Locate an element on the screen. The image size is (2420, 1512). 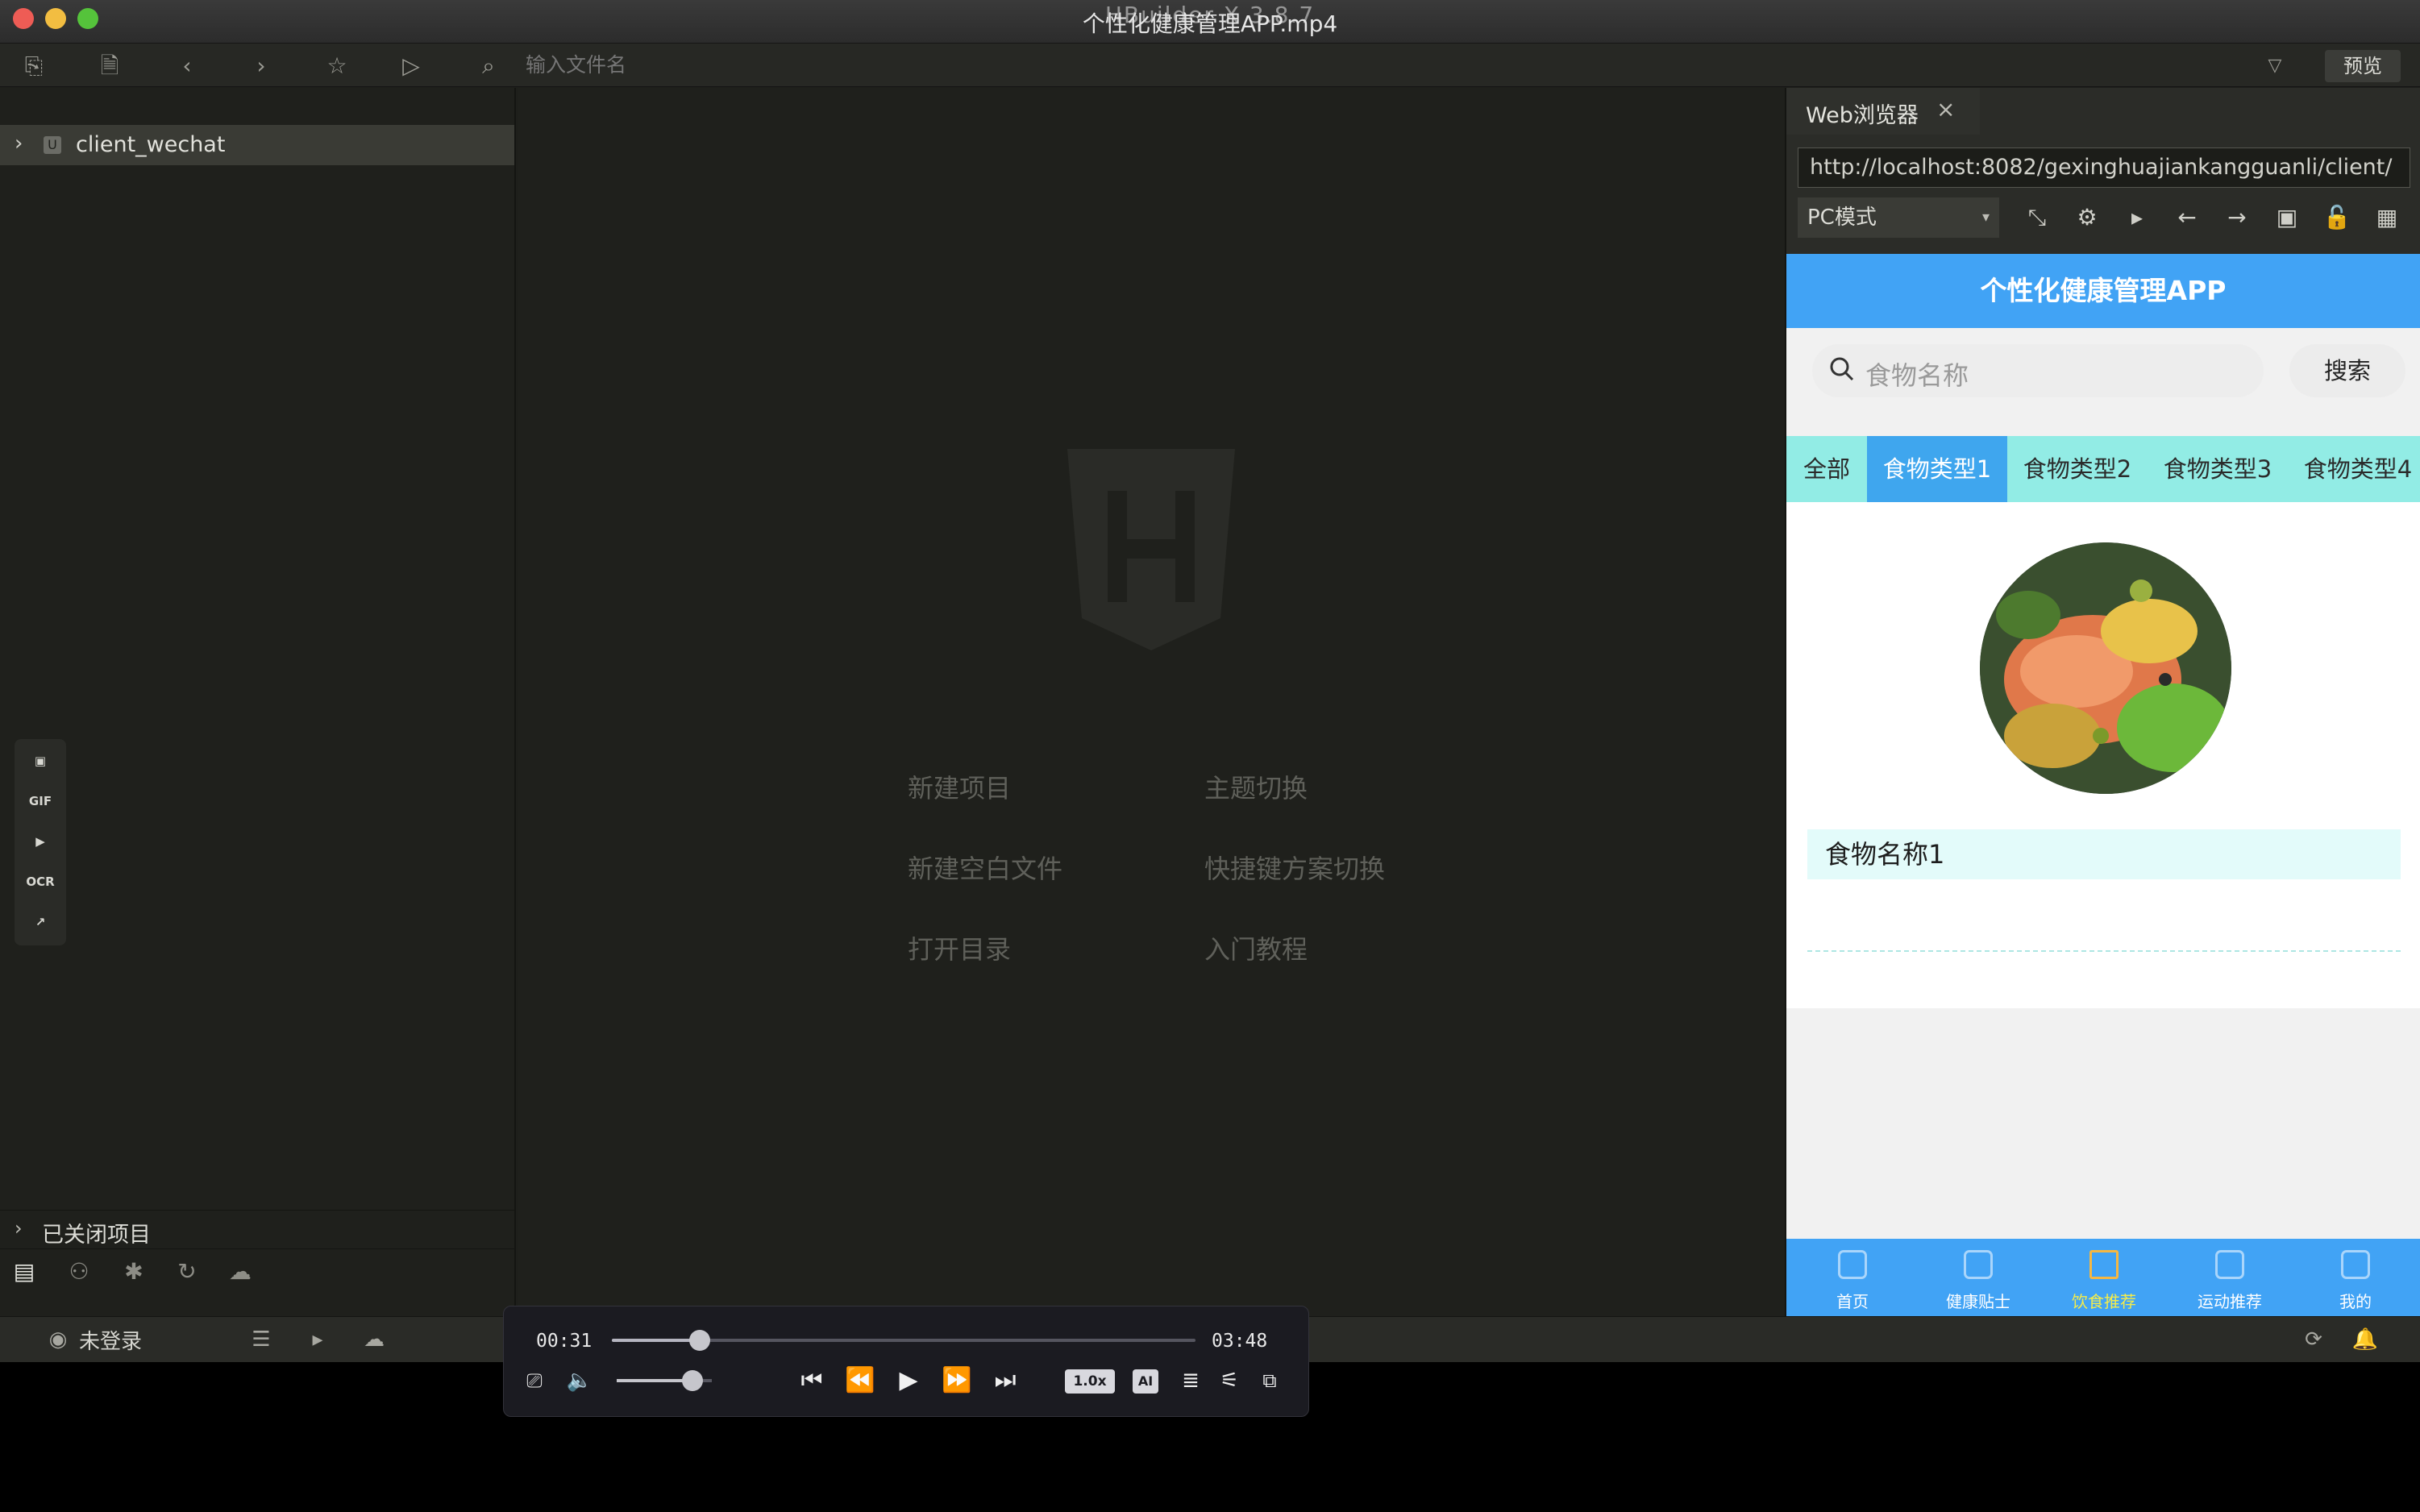
run-icon: ▷ is located at coordinates (411, 66).